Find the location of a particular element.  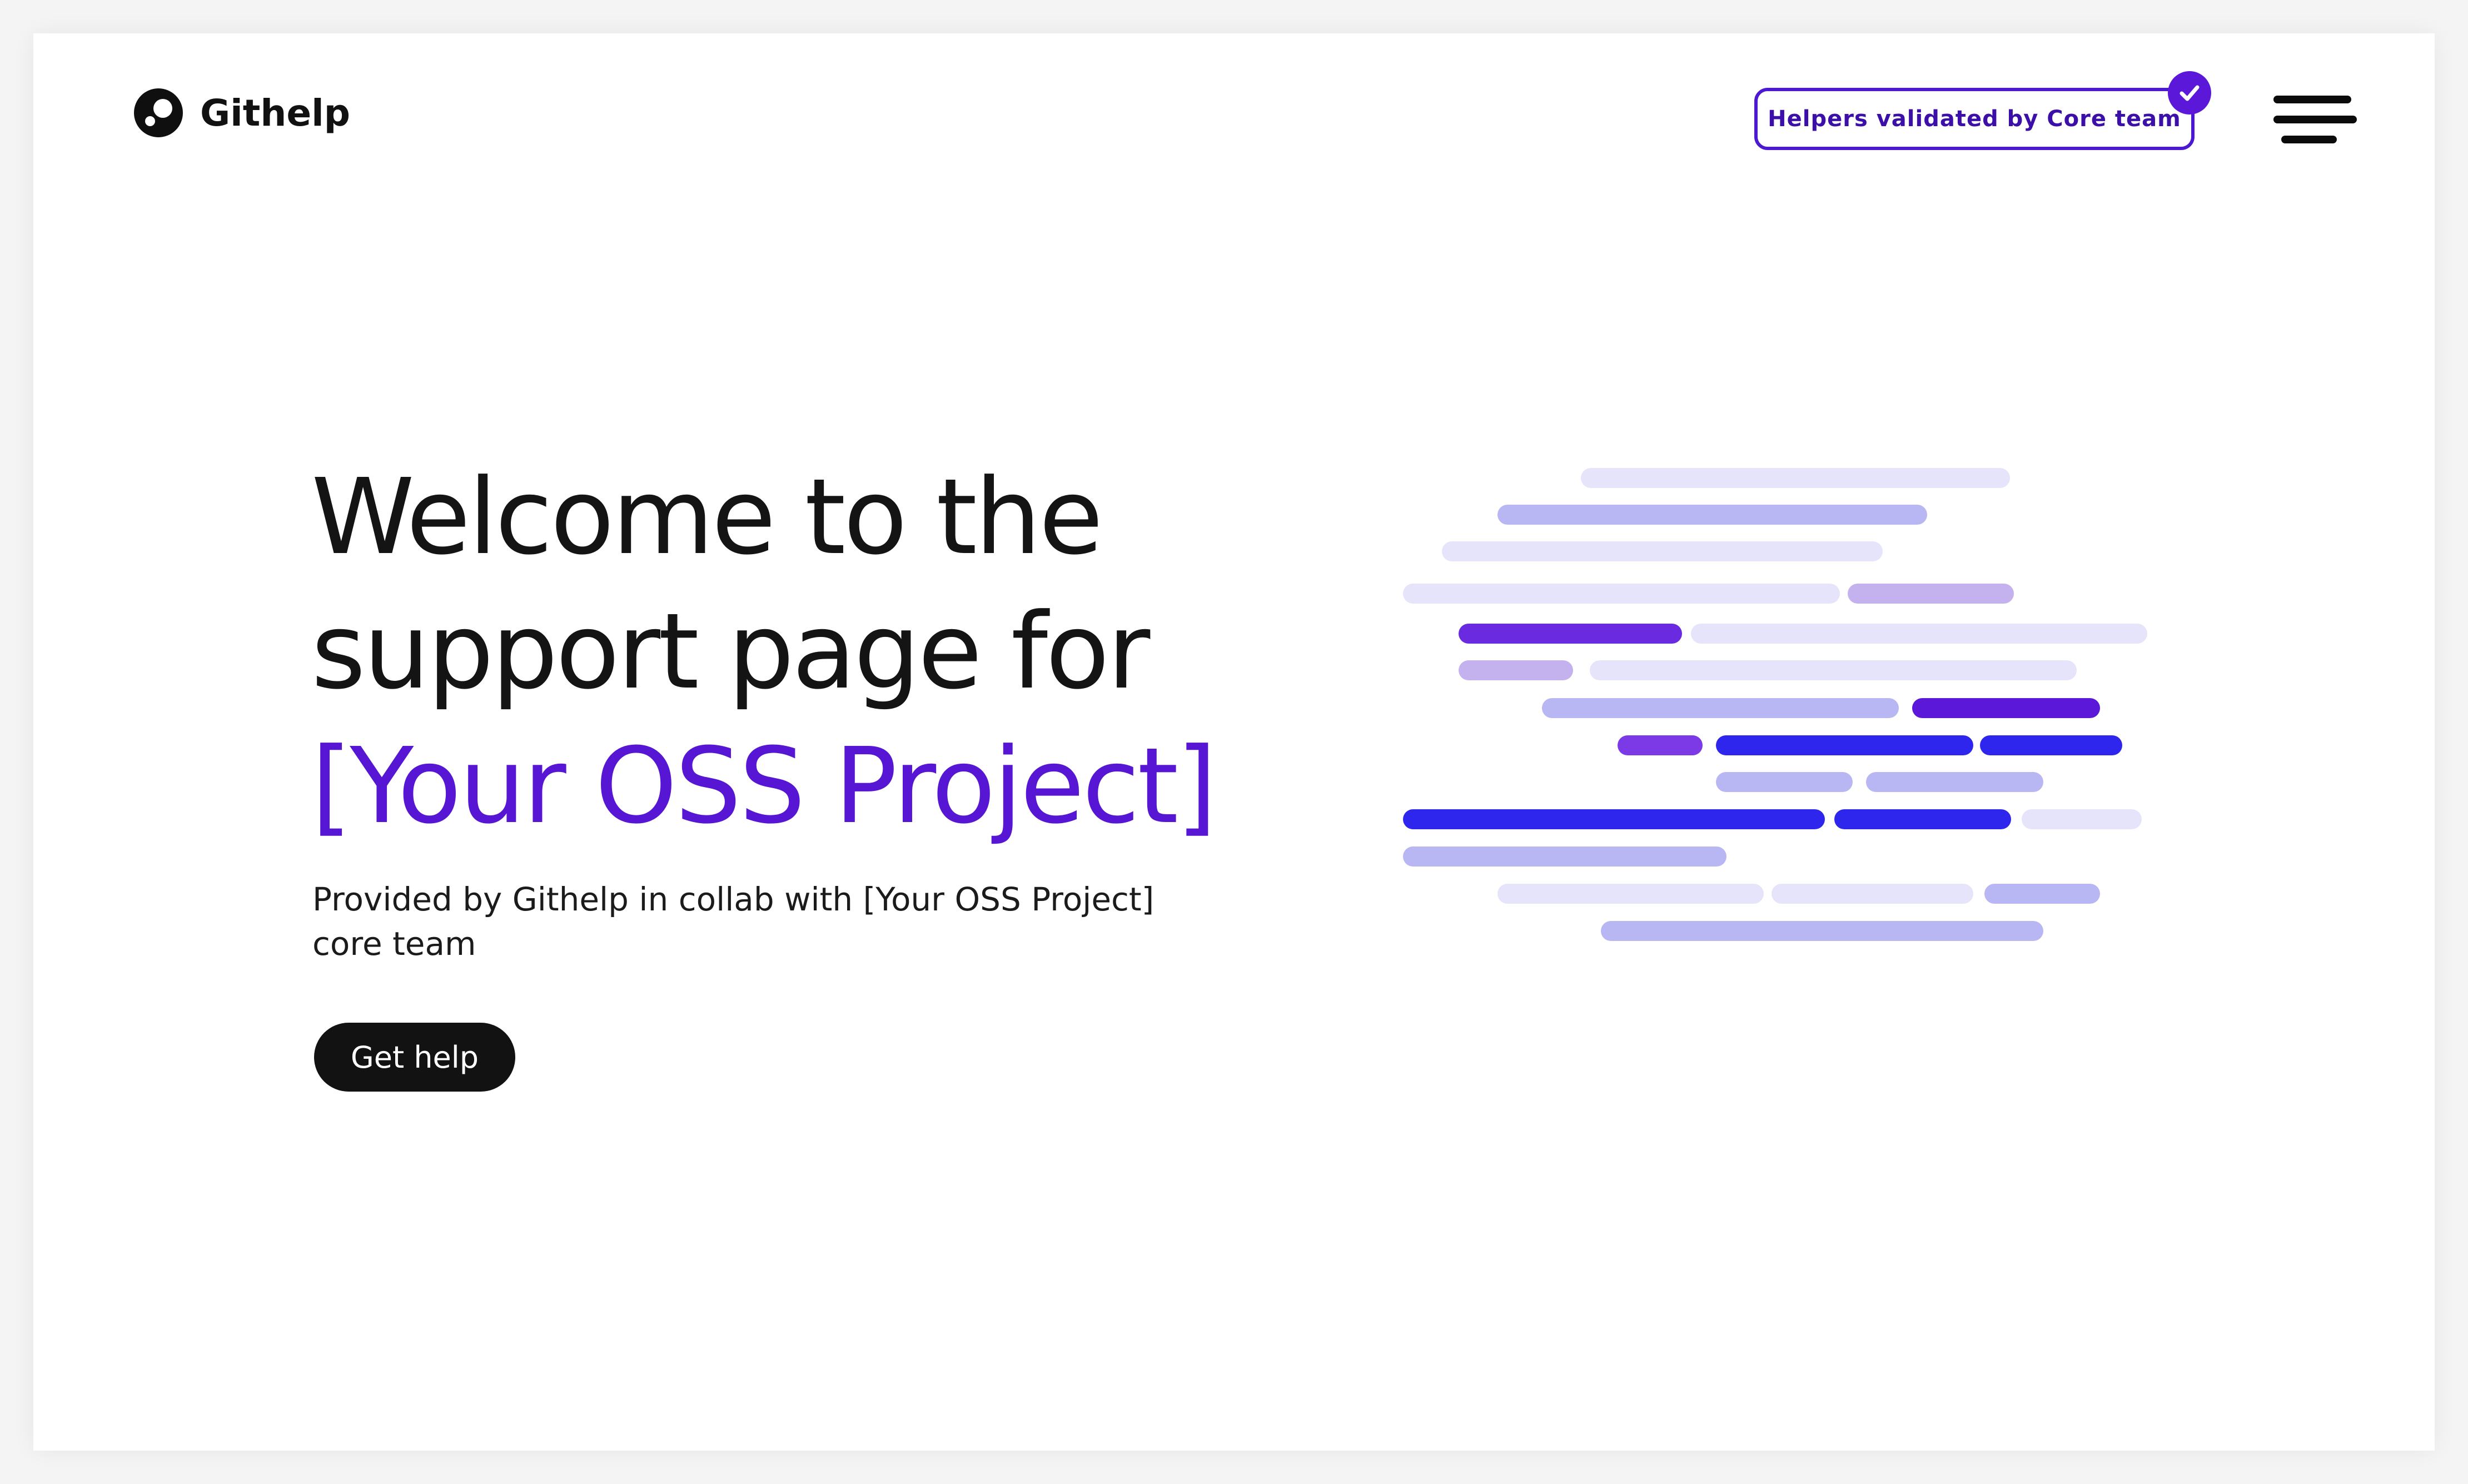

validated-badge: Helpers validated by Core team is located at coordinates (1982, 111).